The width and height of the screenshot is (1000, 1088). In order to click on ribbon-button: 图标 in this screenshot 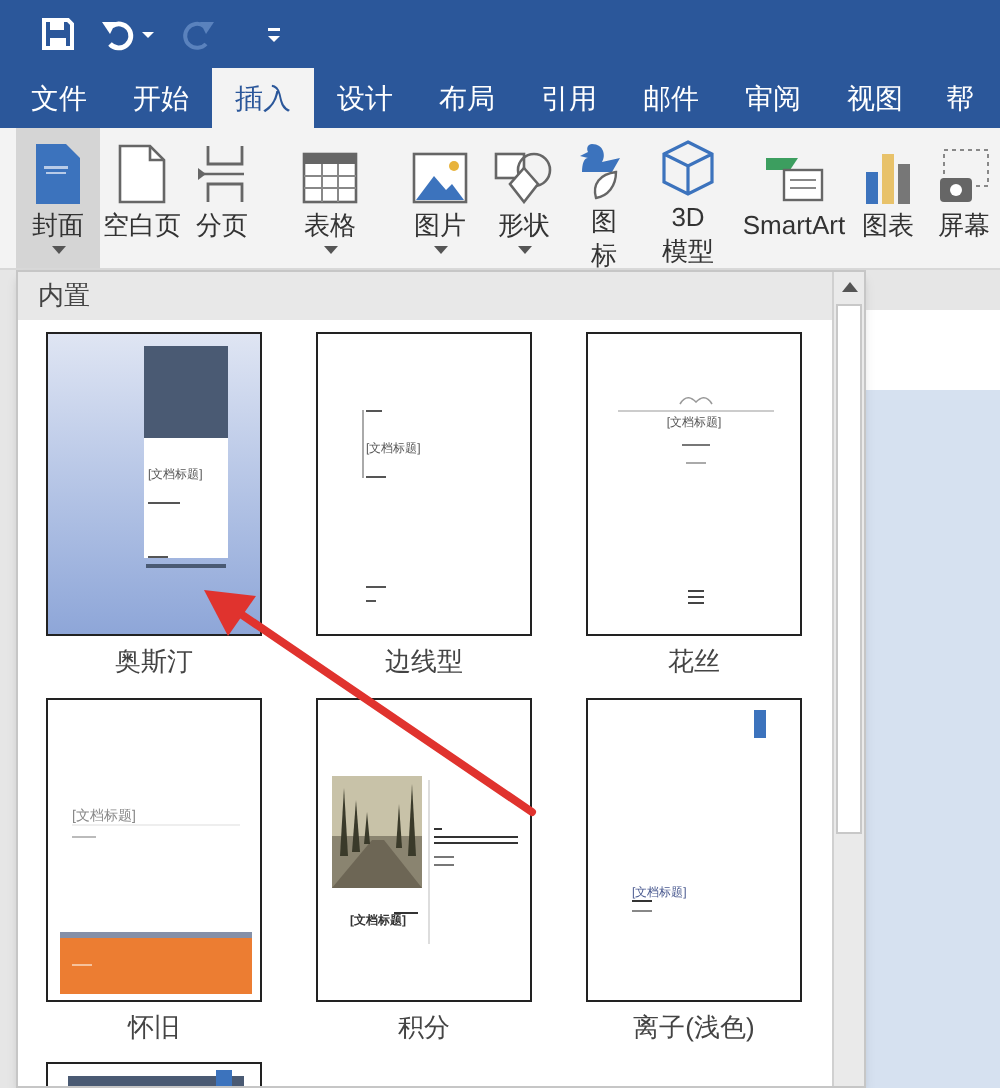, I will do `click(604, 198)`.